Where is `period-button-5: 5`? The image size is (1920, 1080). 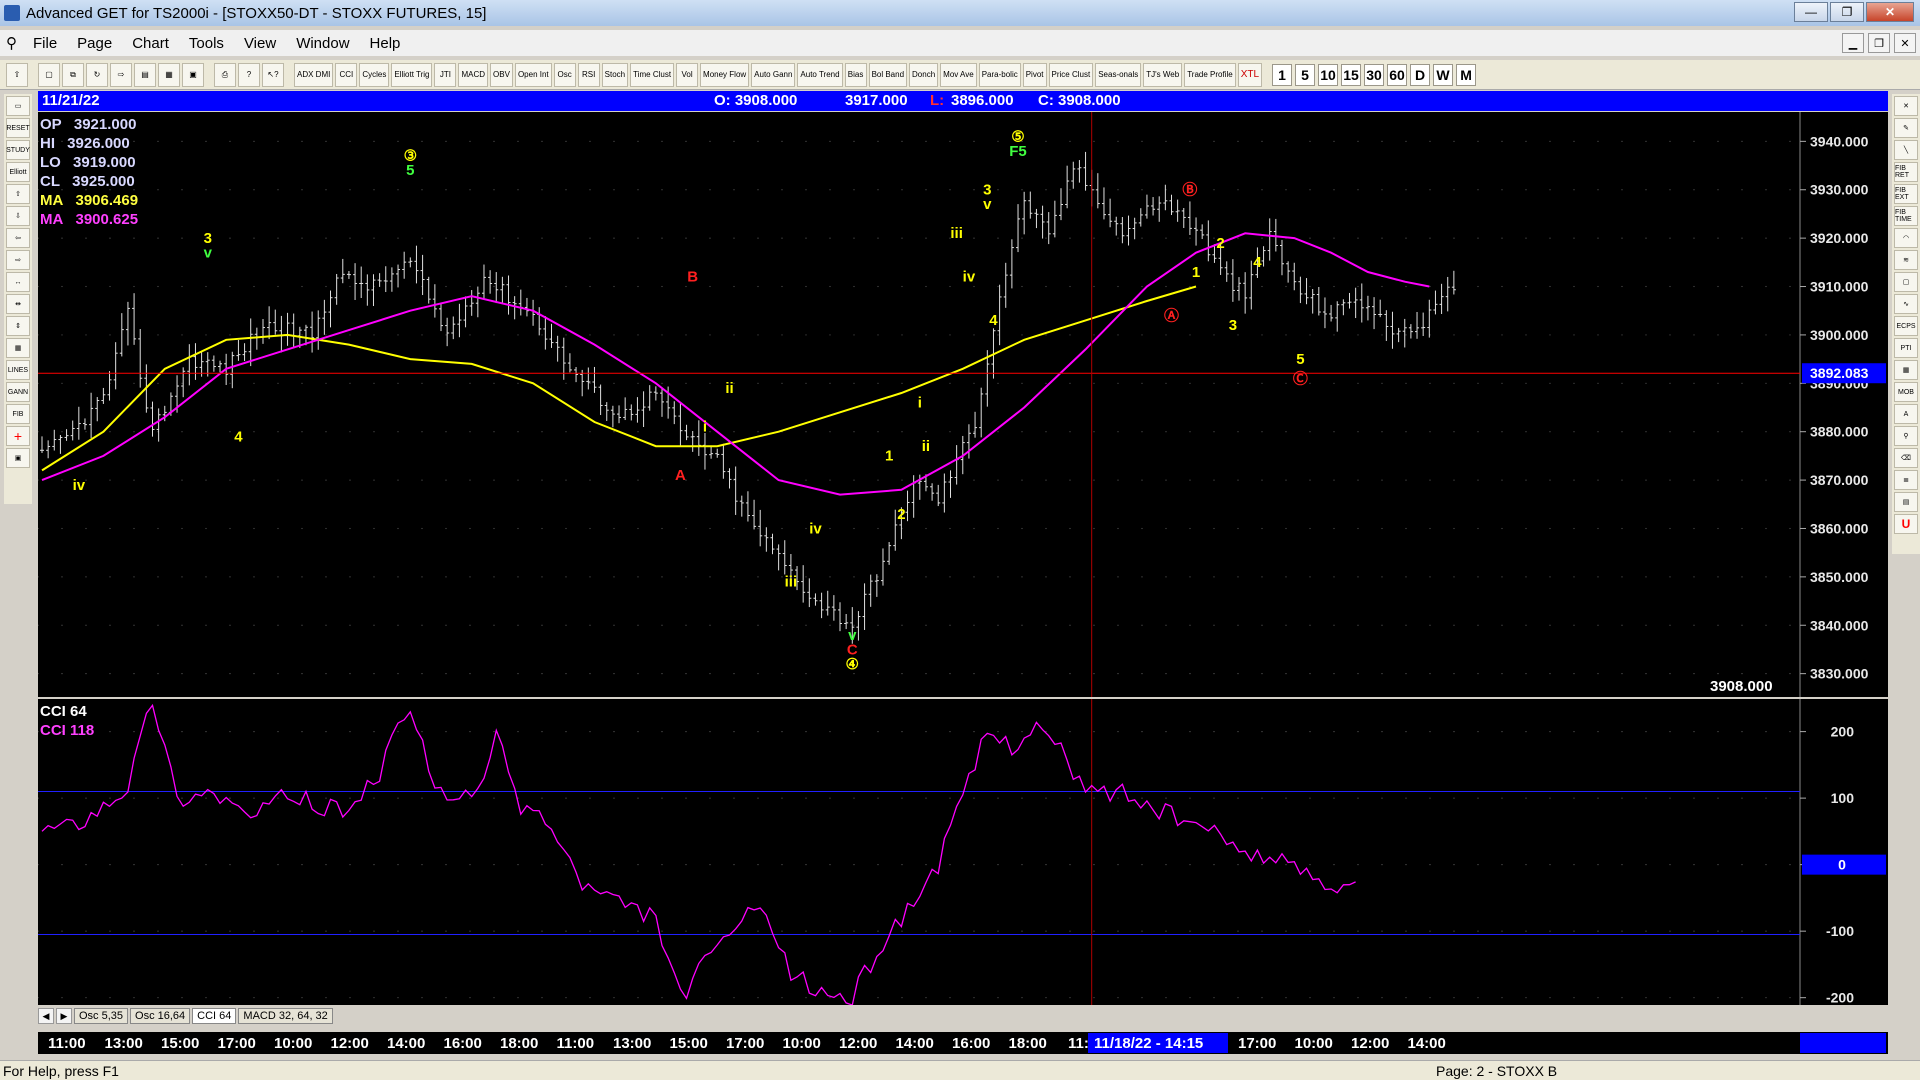
period-button-5: 5 is located at coordinates (1305, 74).